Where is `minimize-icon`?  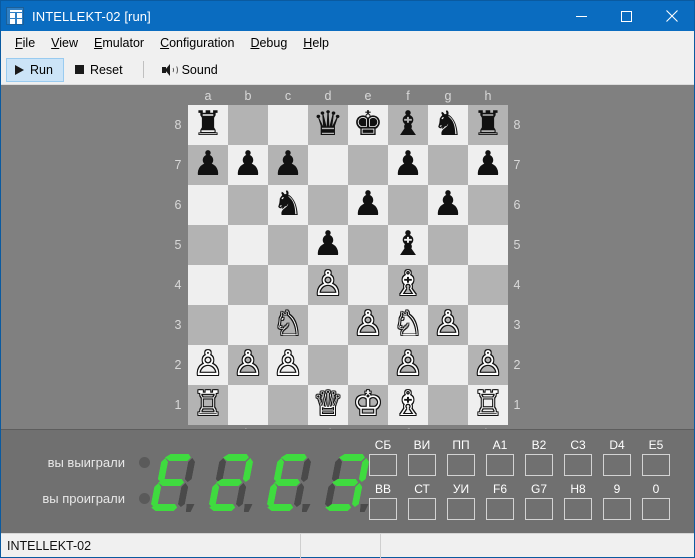 minimize-icon is located at coordinates (581, 16).